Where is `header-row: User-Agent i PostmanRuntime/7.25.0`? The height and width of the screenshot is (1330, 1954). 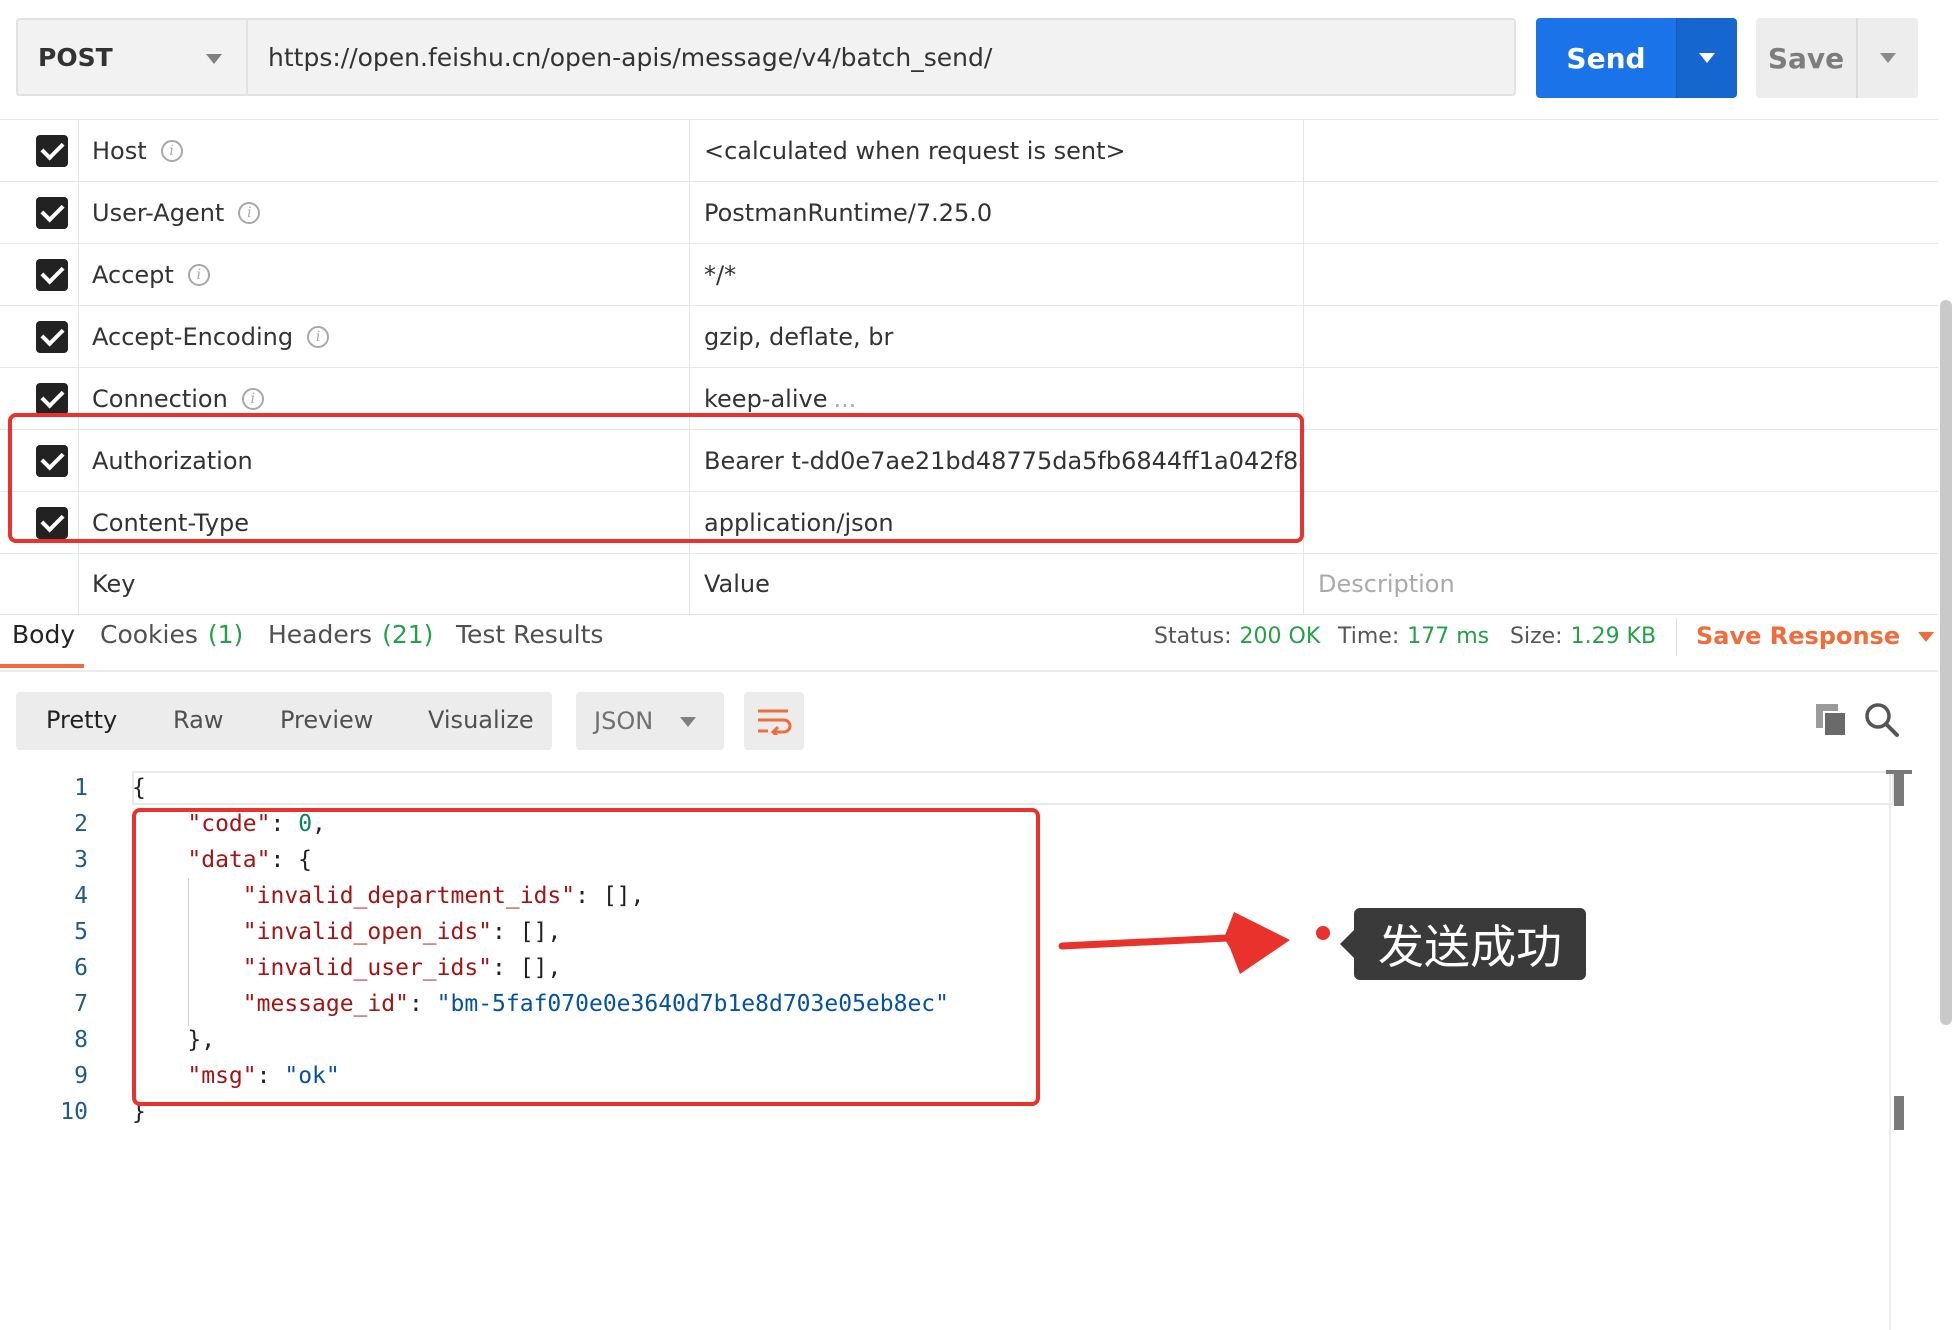
header-row: User-Agent i PostmanRuntime/7.25.0 is located at coordinates (969, 212).